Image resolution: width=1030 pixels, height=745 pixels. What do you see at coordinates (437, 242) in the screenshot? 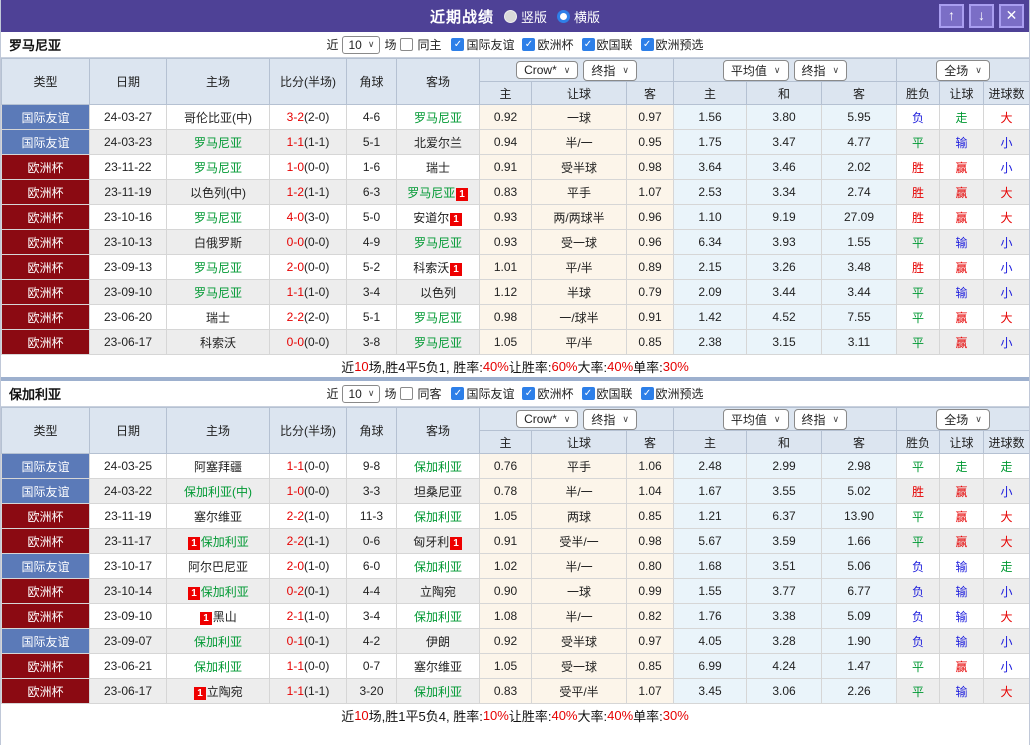
I see `away-team-name: 罗马尼亚` at bounding box center [437, 242].